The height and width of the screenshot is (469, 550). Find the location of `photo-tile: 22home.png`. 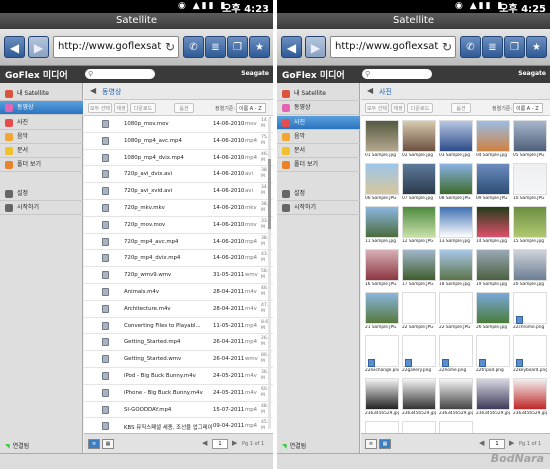

photo-tile: 22home.png is located at coordinates (456, 355).